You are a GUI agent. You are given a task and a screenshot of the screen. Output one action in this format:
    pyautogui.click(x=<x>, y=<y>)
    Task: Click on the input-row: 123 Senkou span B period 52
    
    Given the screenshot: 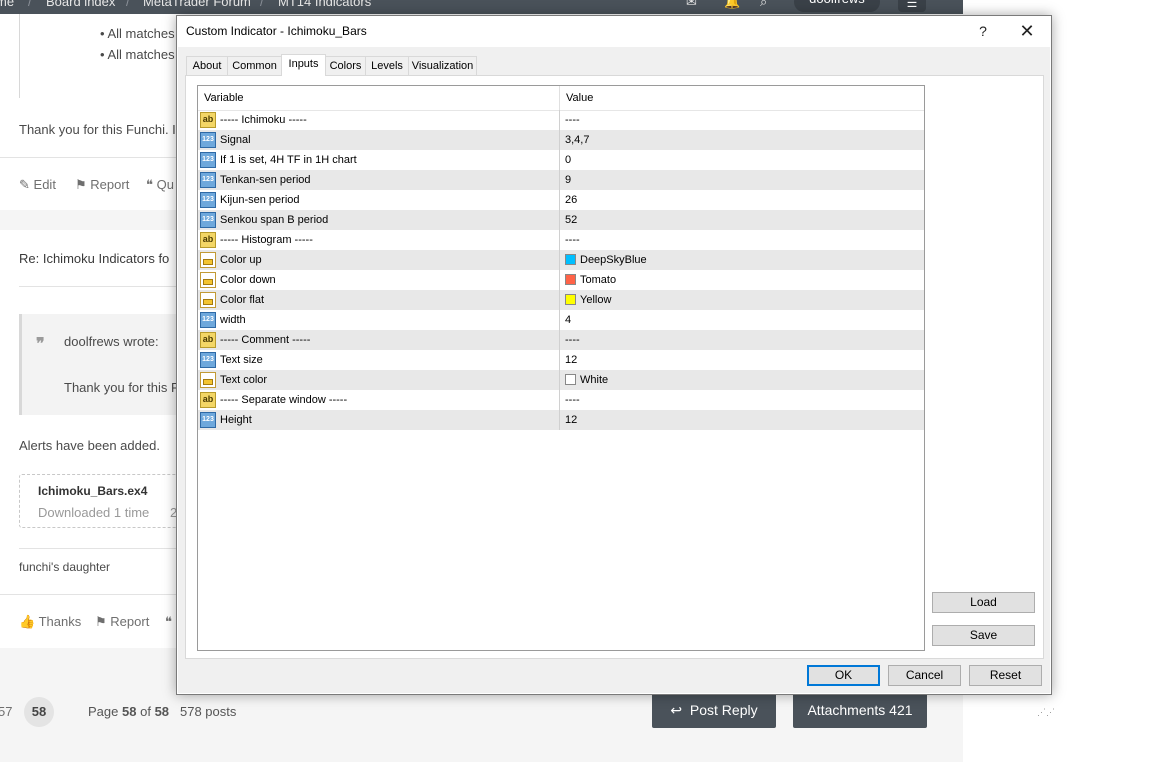 What is the action you would take?
    pyautogui.click(x=561, y=220)
    